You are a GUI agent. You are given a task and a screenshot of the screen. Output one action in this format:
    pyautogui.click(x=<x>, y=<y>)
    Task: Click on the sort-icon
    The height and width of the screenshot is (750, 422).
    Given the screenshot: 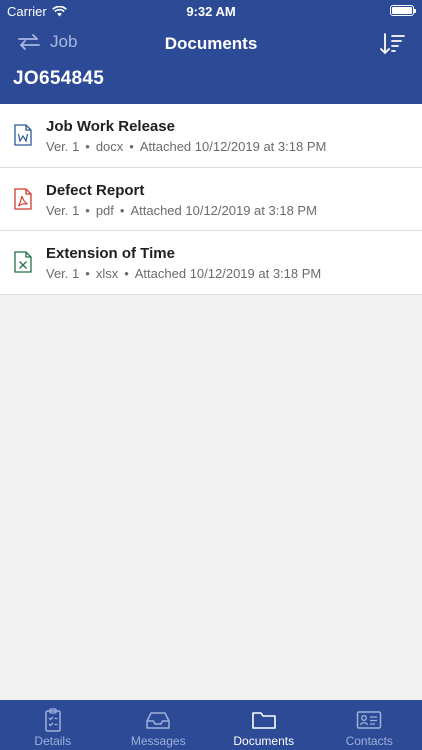 What is the action you would take?
    pyautogui.click(x=393, y=44)
    